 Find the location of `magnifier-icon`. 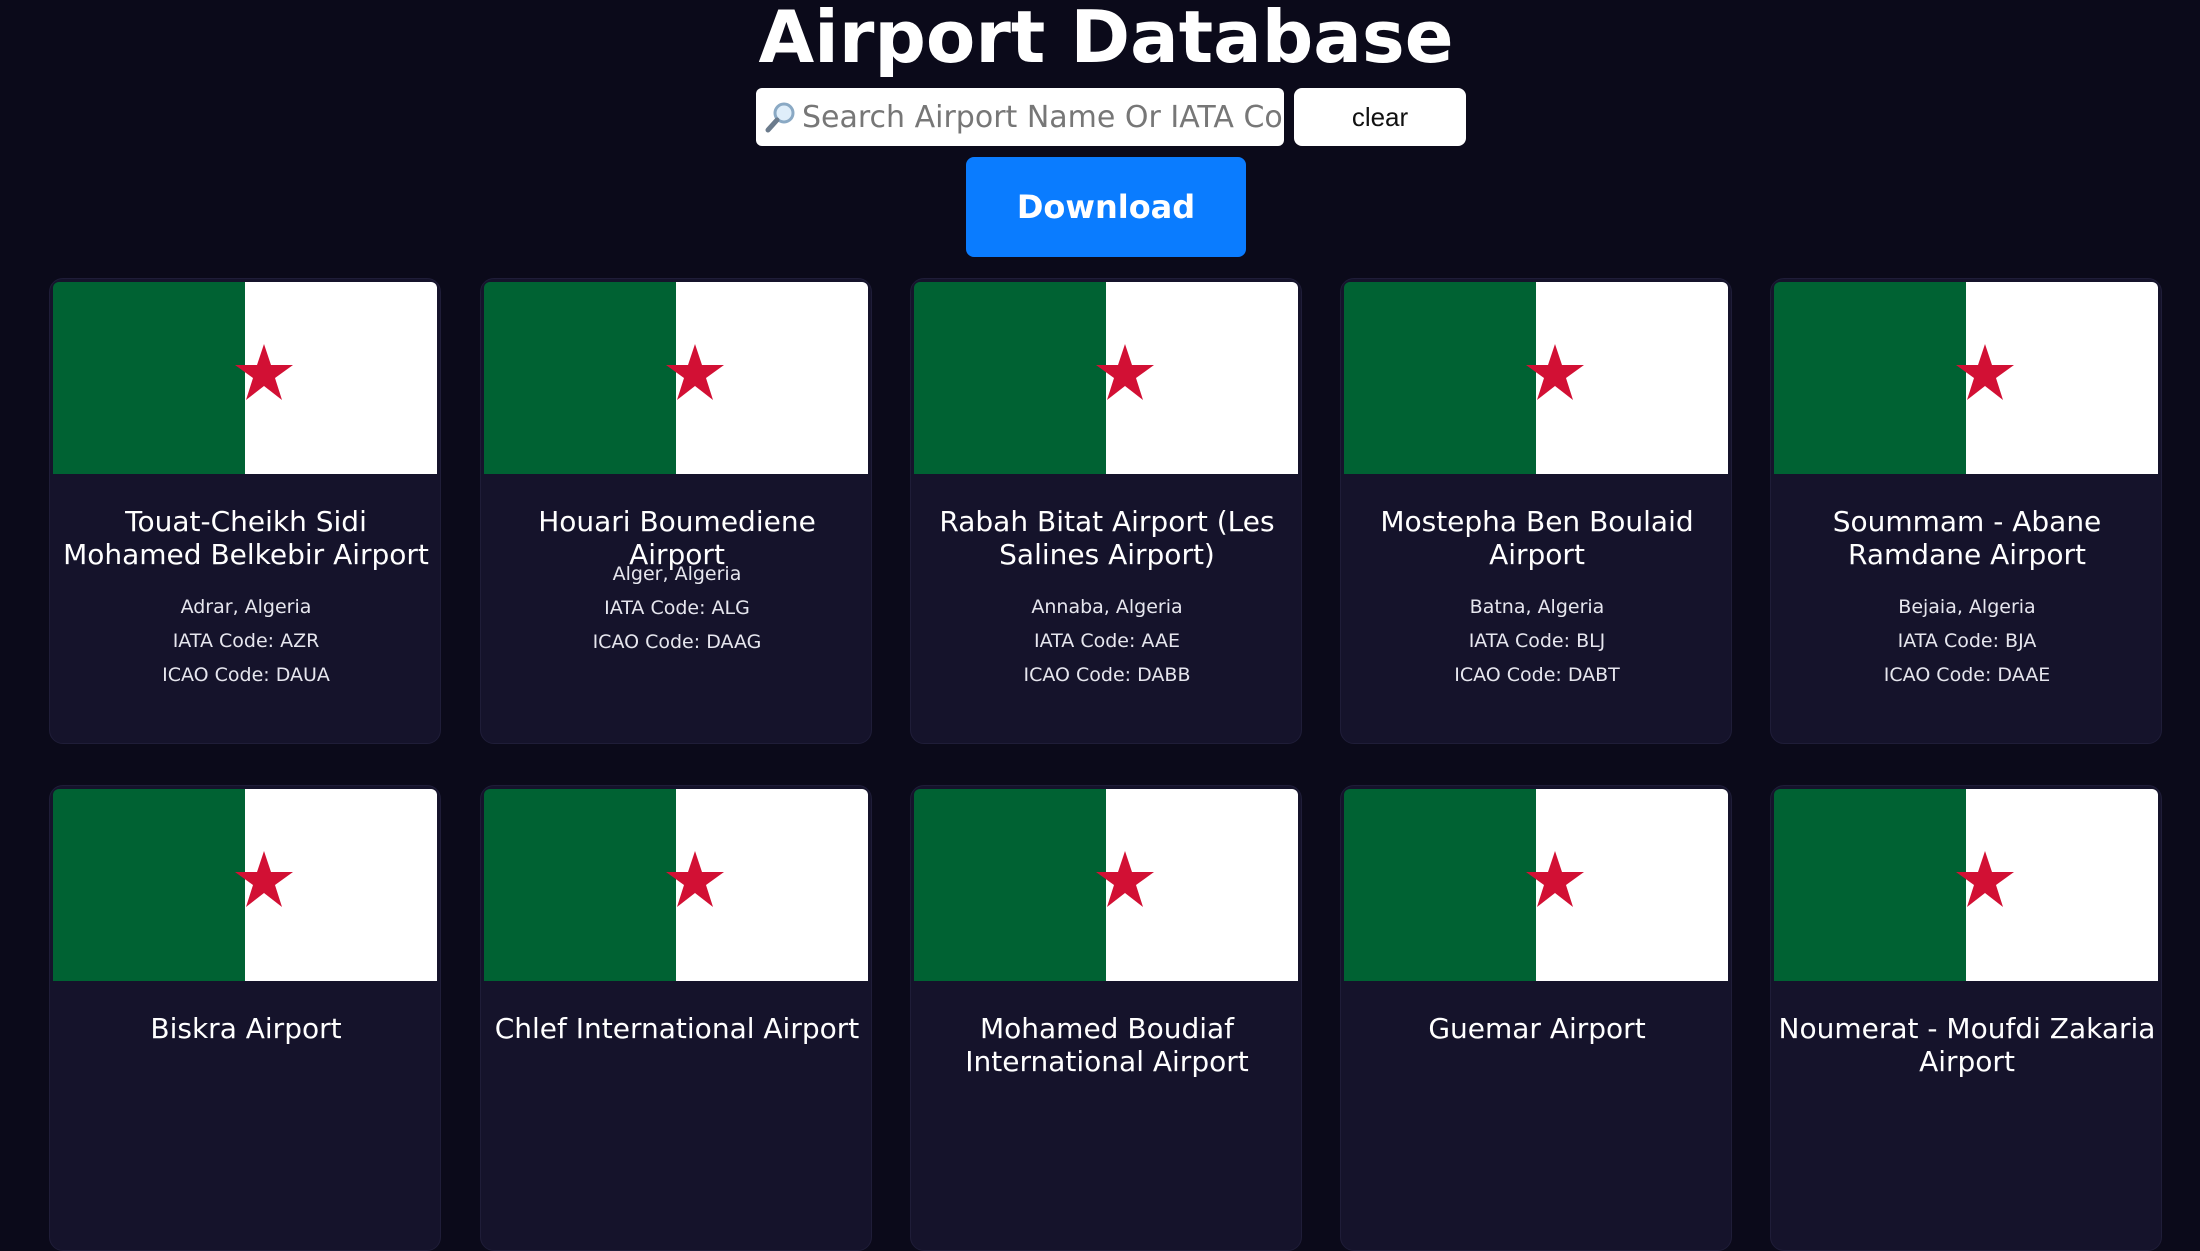

magnifier-icon is located at coordinates (781, 117).